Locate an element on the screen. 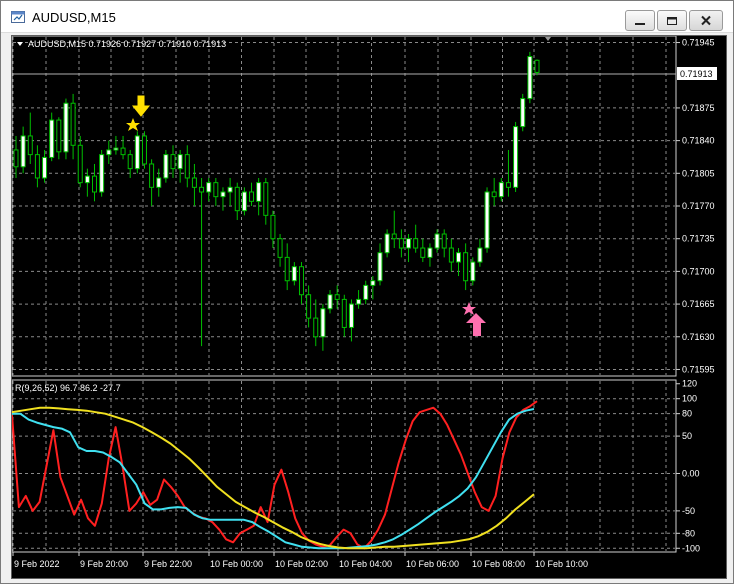 This screenshot has width=734, height=584. window-title: AUDUSD,M15 is located at coordinates (74, 17).